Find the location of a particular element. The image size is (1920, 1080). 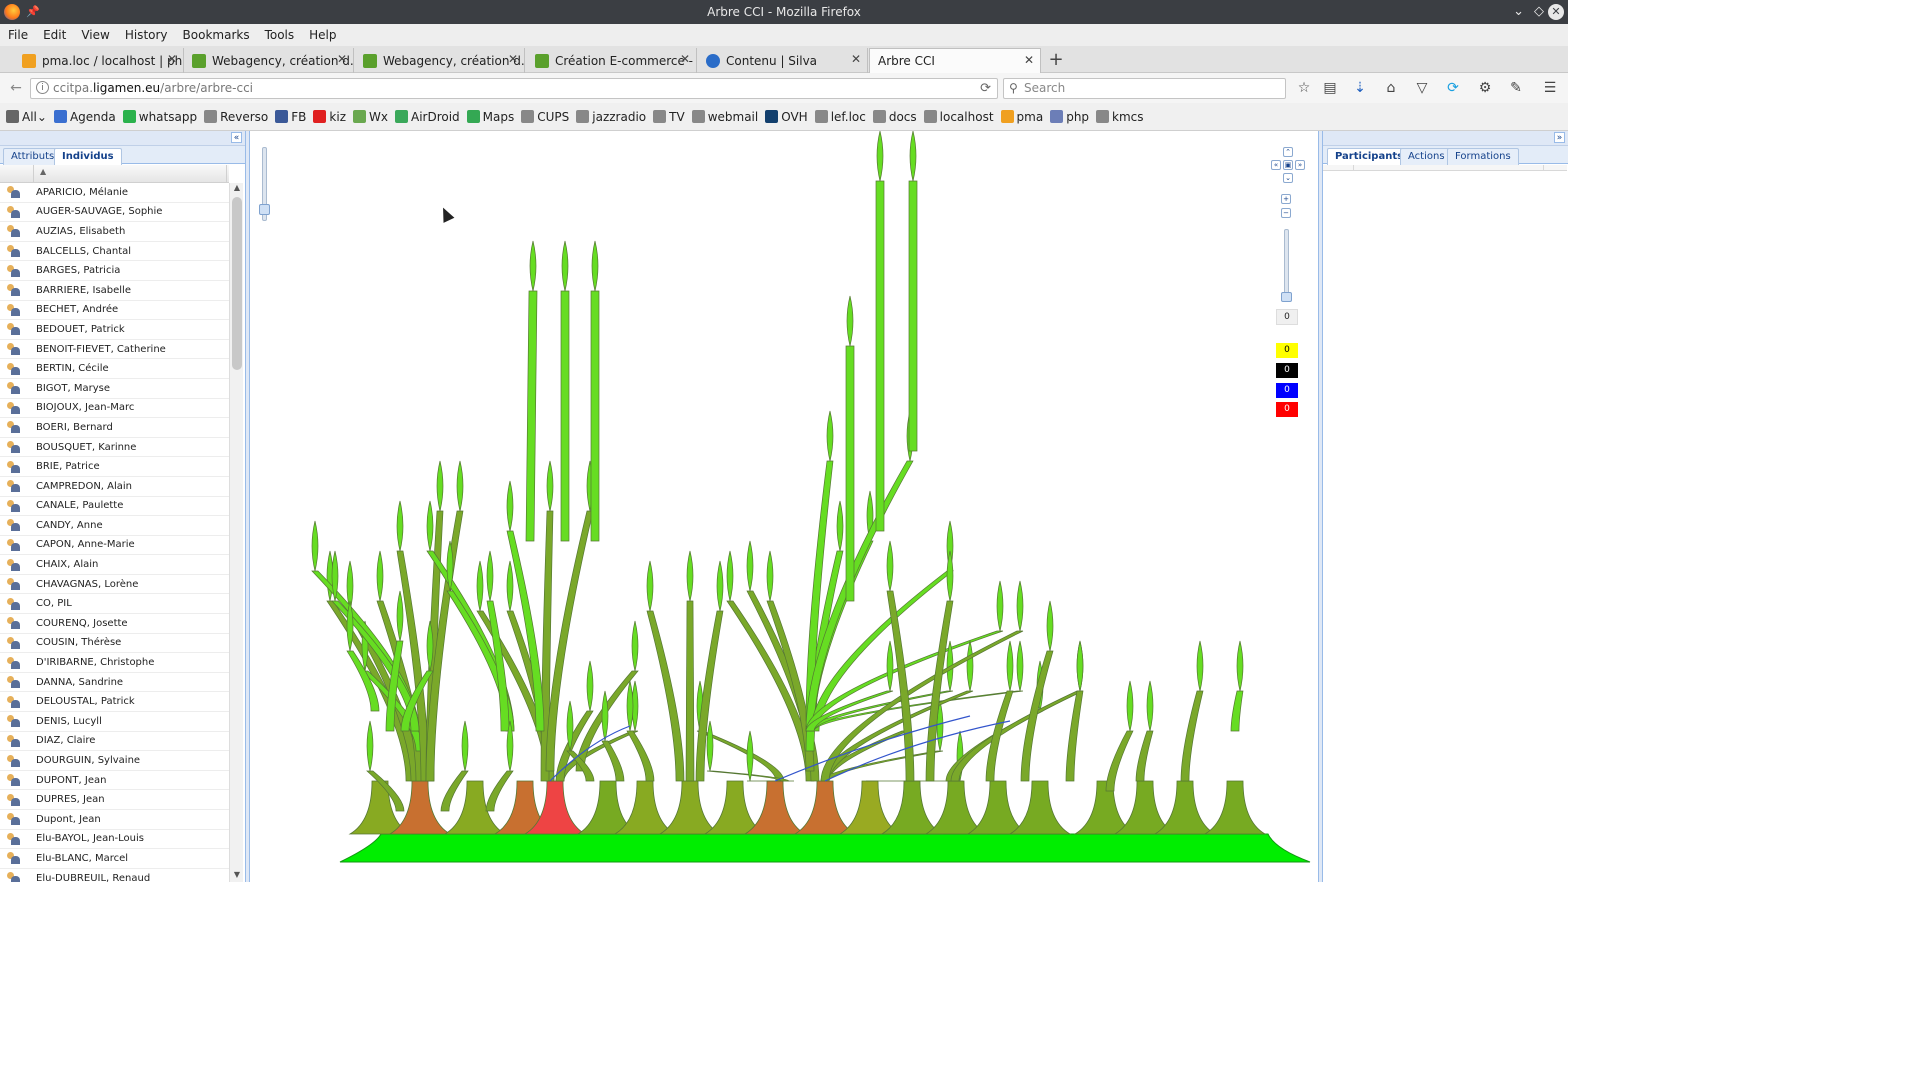

browser-tab: Création E-commerce - ... ✕ is located at coordinates (612, 60).